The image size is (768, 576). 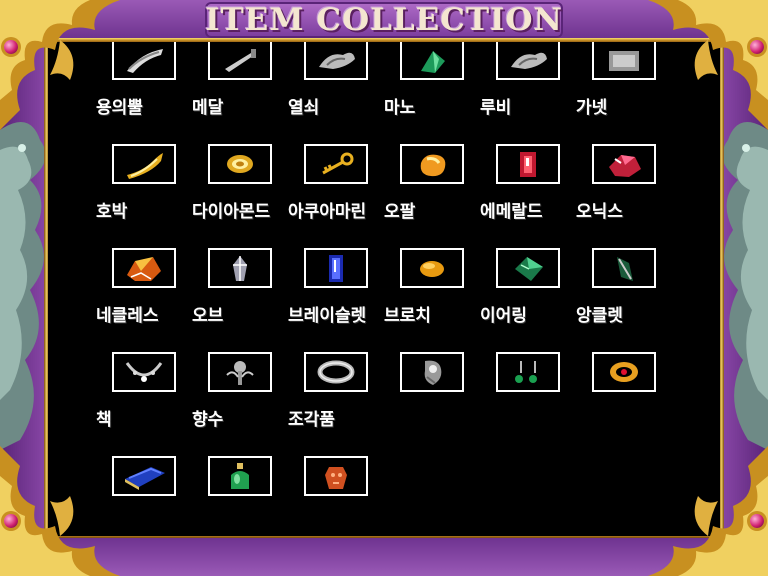 What do you see at coordinates (599, 212) in the screenshot?
I see `item-name: 오닉스` at bounding box center [599, 212].